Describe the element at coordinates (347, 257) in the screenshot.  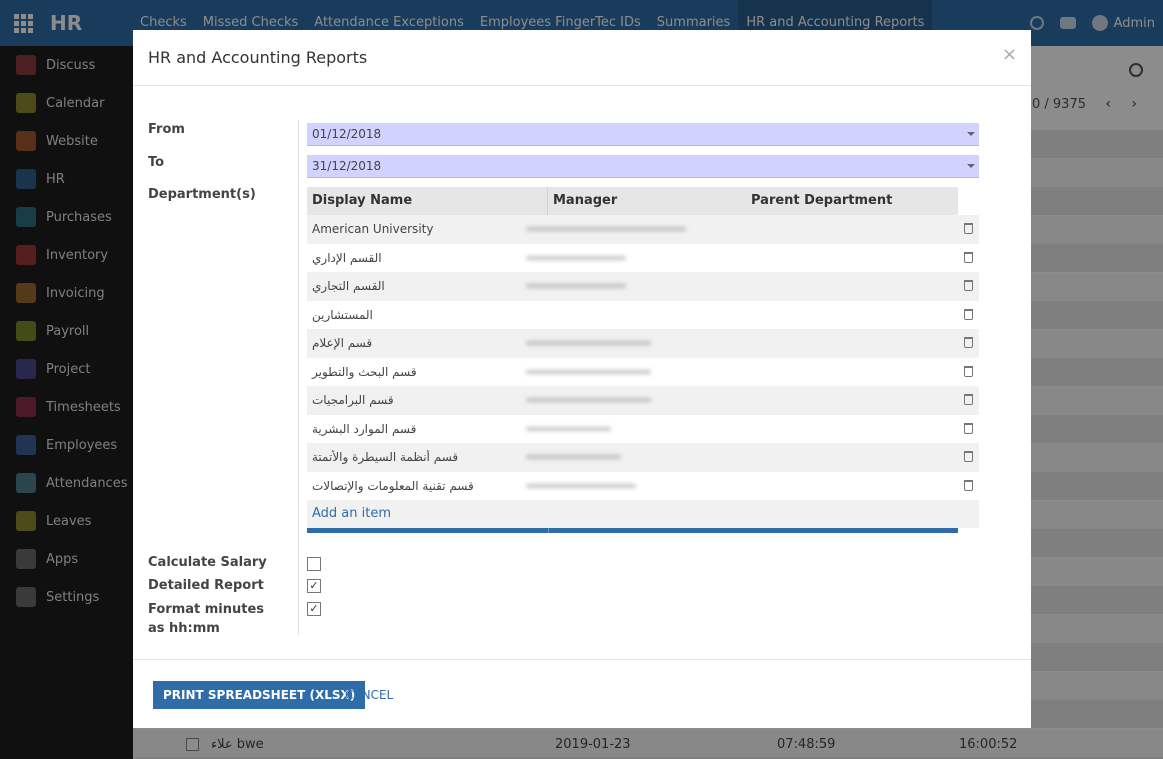
I see `department-name: القسم الإداري` at that location.